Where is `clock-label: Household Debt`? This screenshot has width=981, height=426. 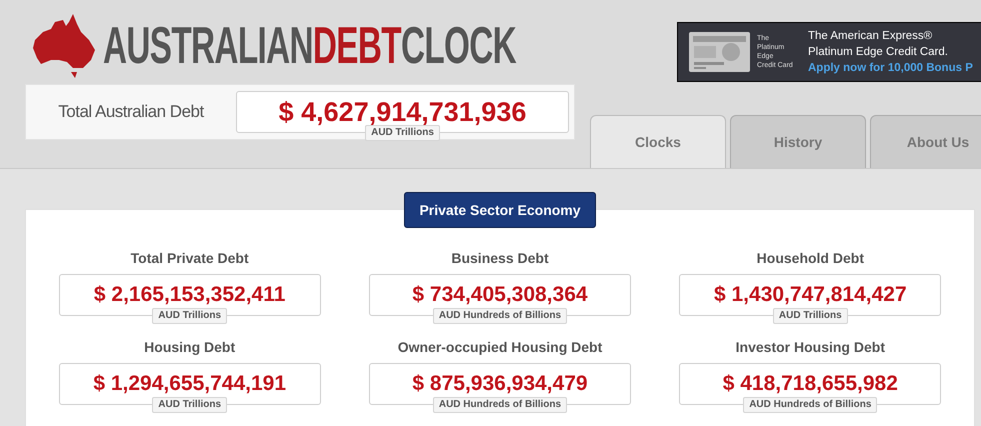 clock-label: Household Debt is located at coordinates (810, 258).